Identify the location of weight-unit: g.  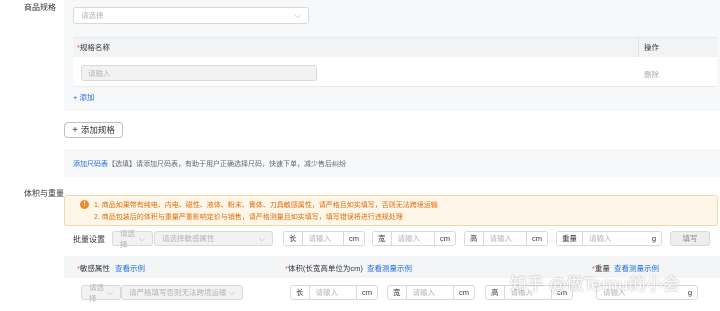
(653, 238).